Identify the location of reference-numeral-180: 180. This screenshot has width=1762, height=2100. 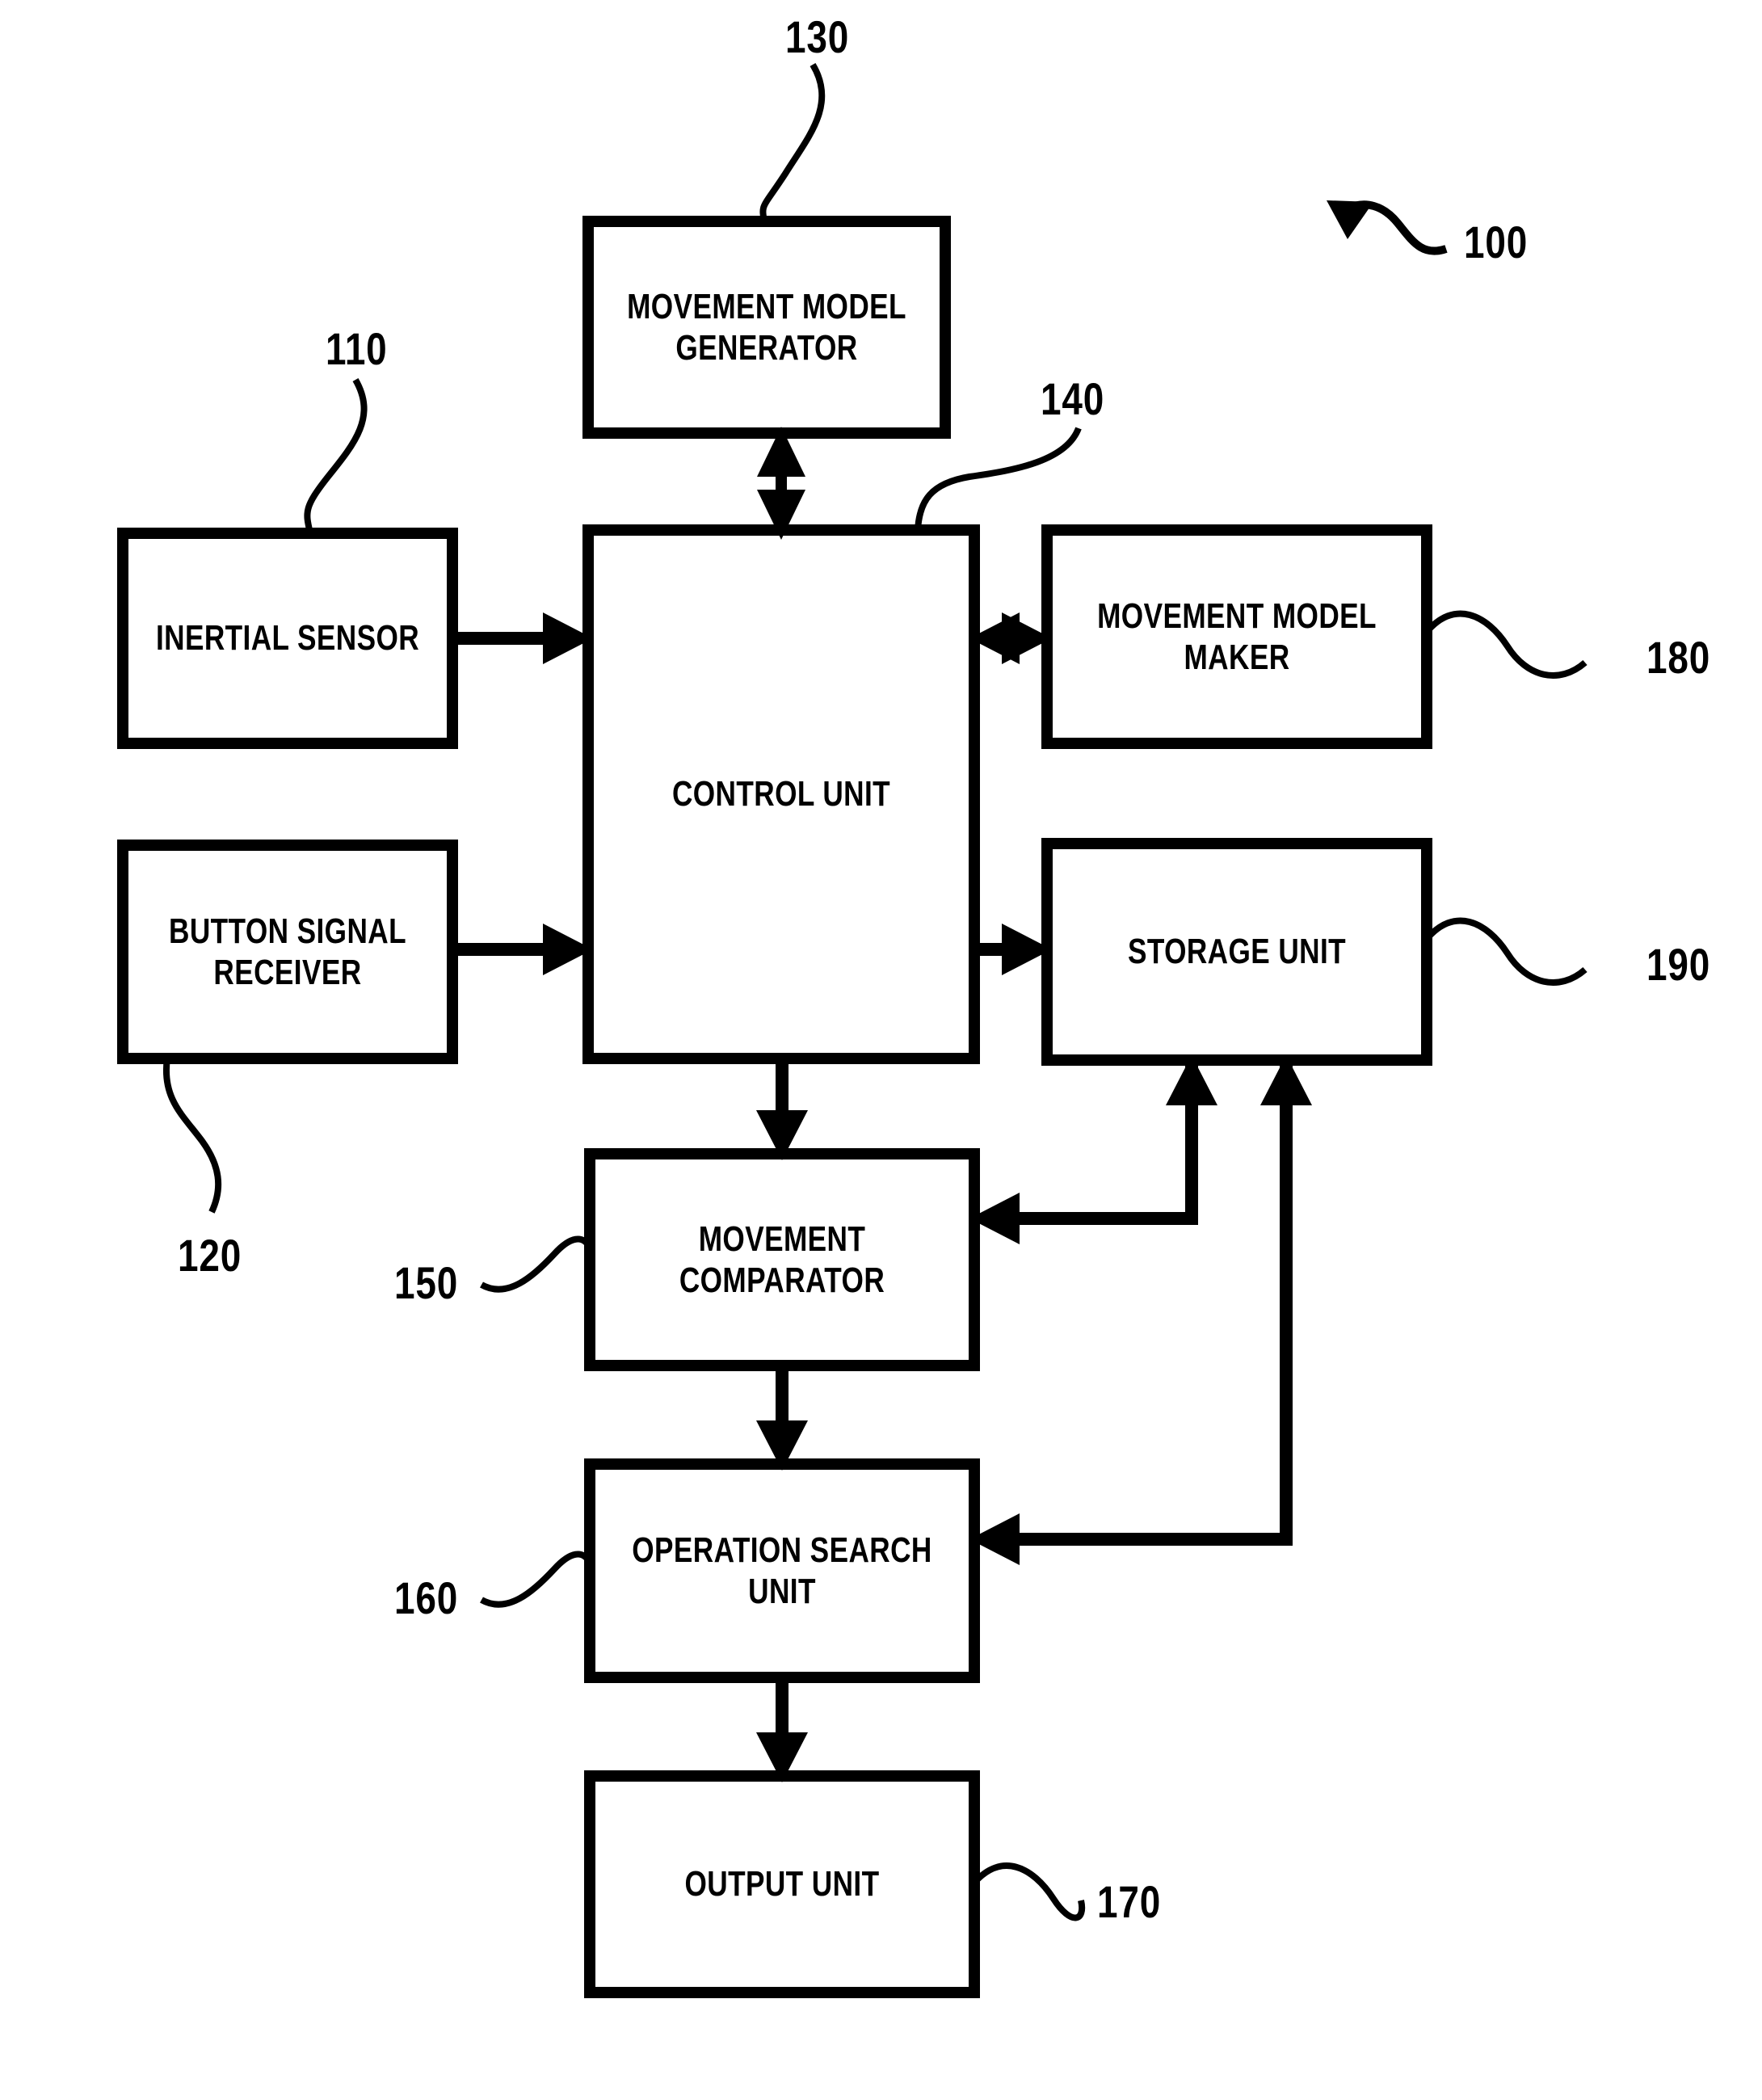
(1679, 657).